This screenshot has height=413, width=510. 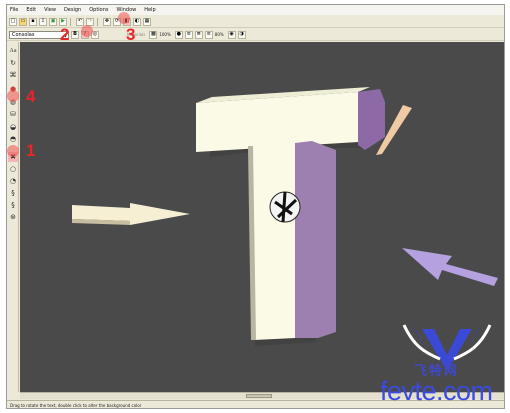 What do you see at coordinates (450, 267) in the screenshot?
I see `right-arrow` at bounding box center [450, 267].